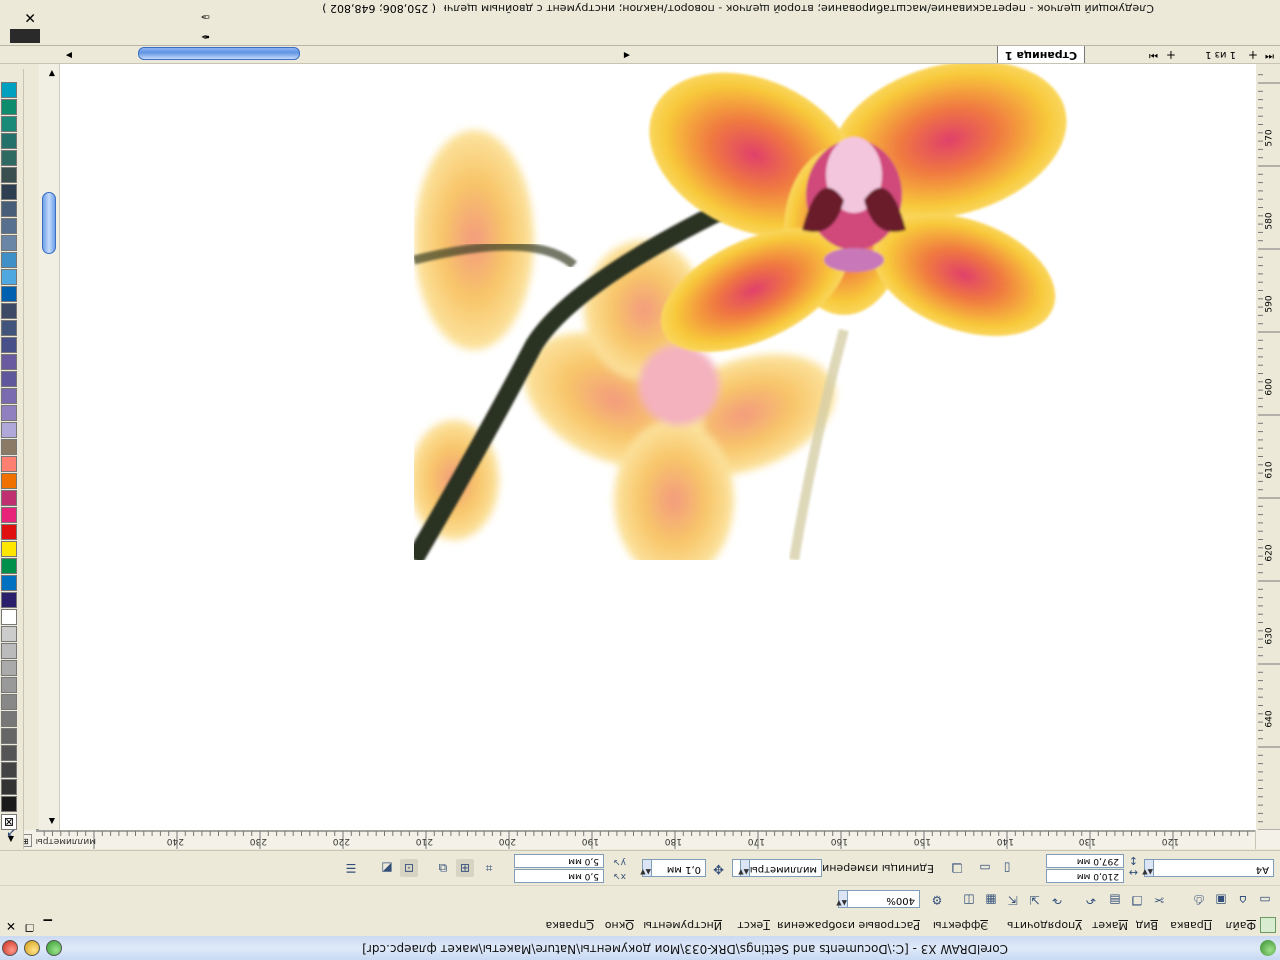 This screenshot has width=1280, height=960. I want to click on dynamic-guides-icon: ⊡, so click(409, 868).